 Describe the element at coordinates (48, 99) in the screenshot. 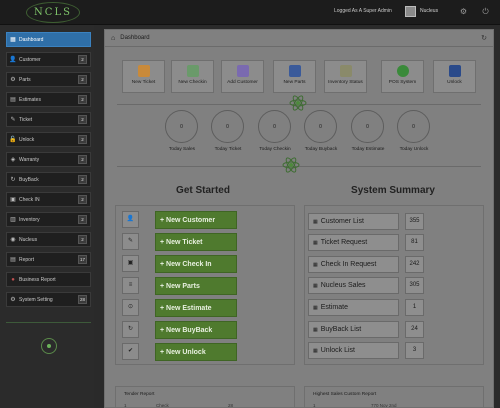

I see `sidebar-item-estimates: ▤ Estimates 2` at that location.